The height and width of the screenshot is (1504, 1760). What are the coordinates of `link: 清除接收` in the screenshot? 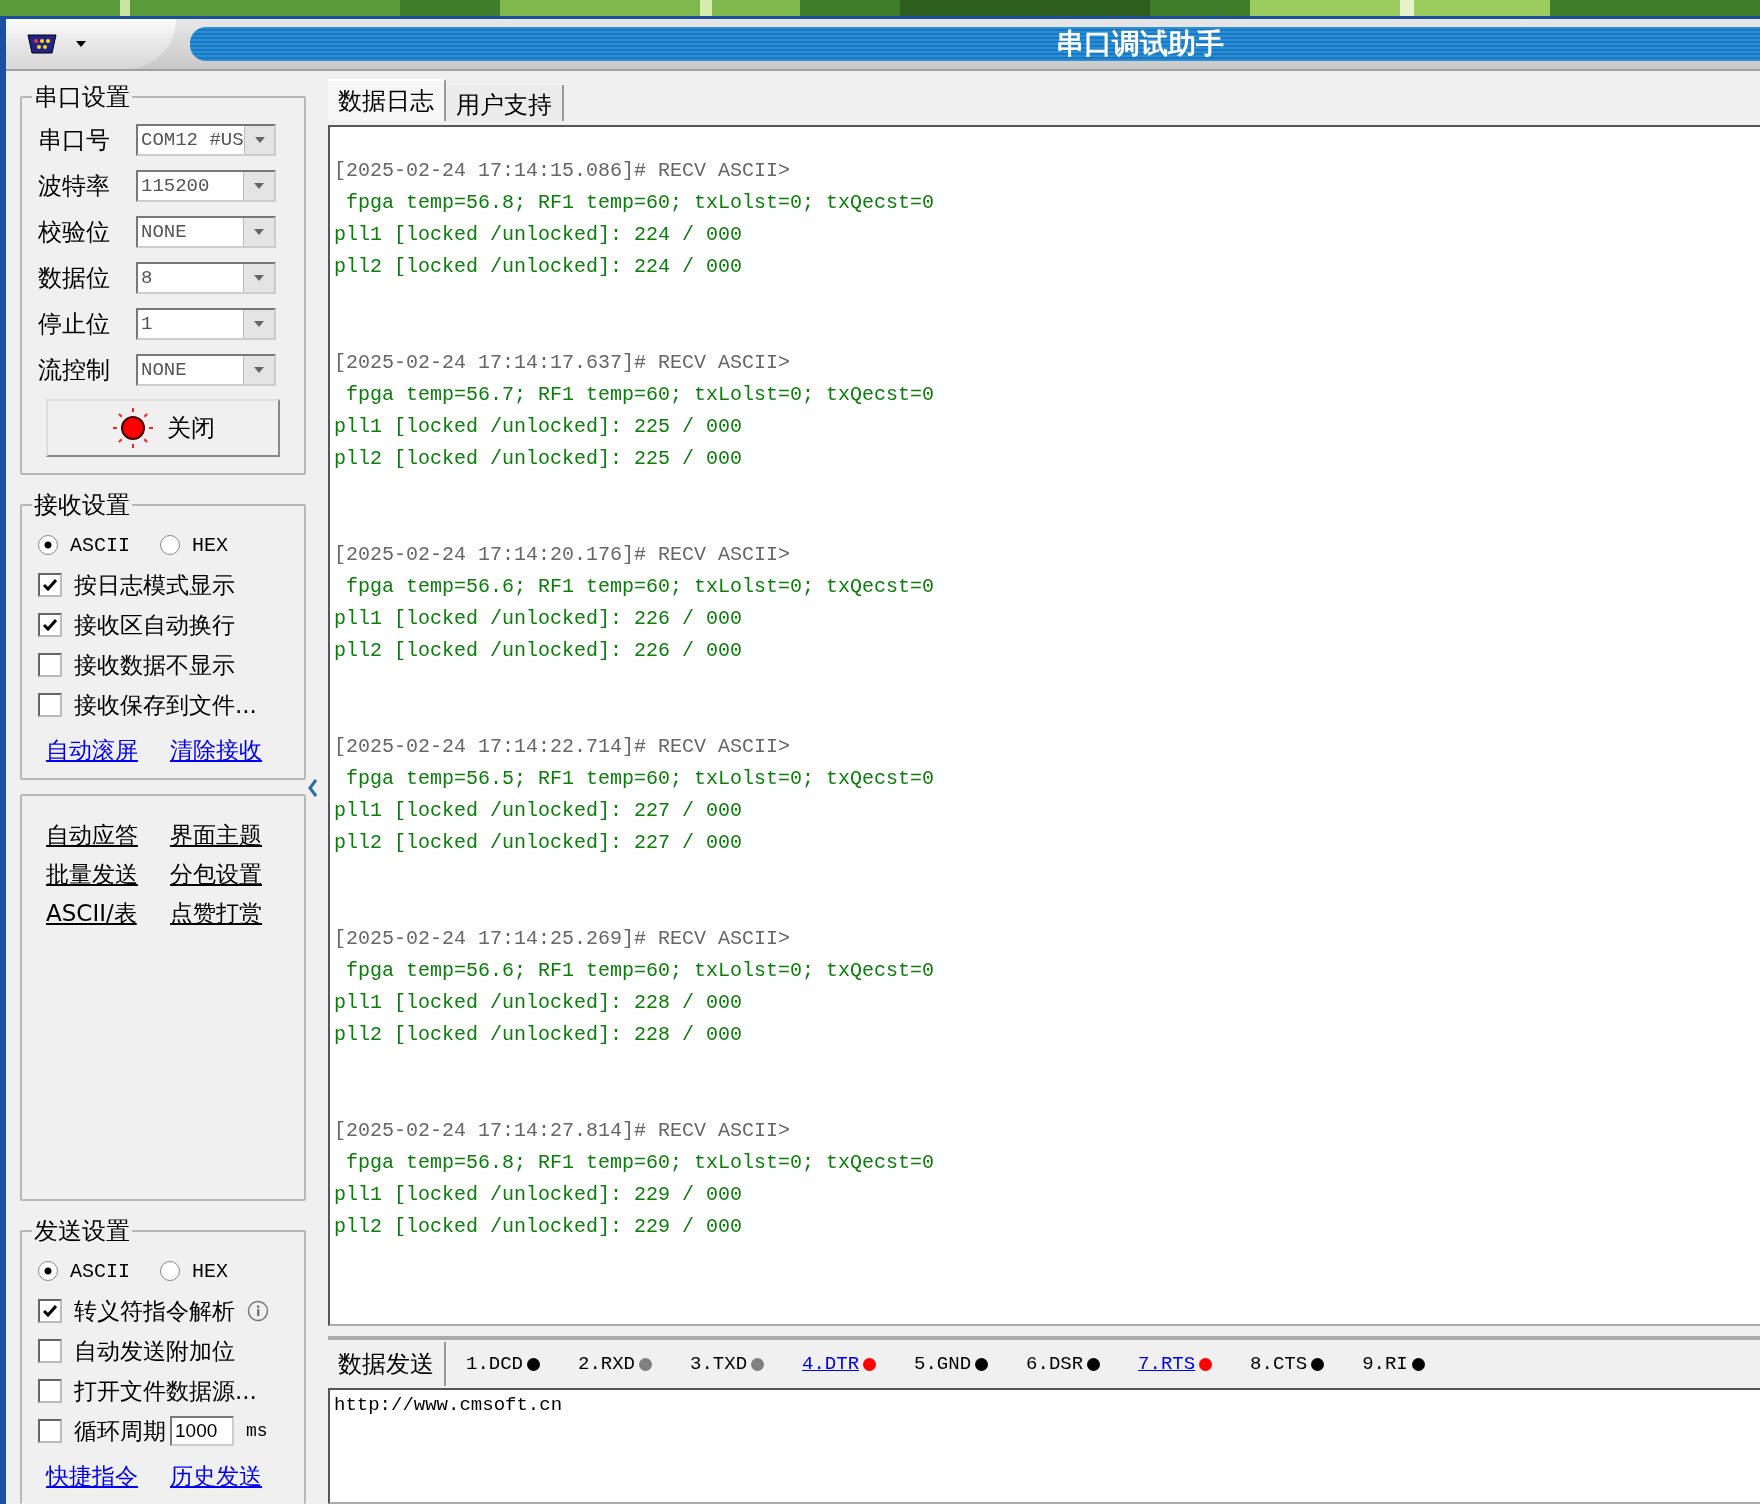 It's located at (225, 750).